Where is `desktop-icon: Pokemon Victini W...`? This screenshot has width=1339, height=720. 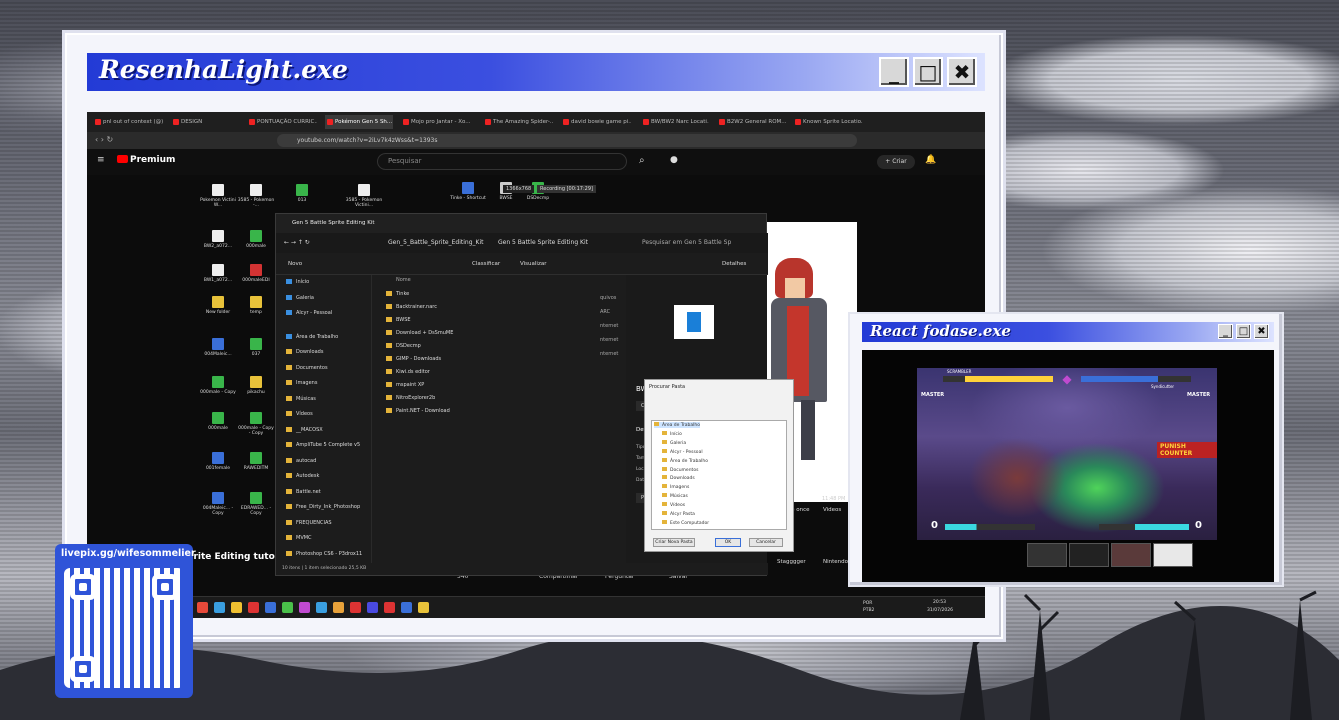
desktop-icon: Pokemon Victini W... is located at coordinates (218, 196).